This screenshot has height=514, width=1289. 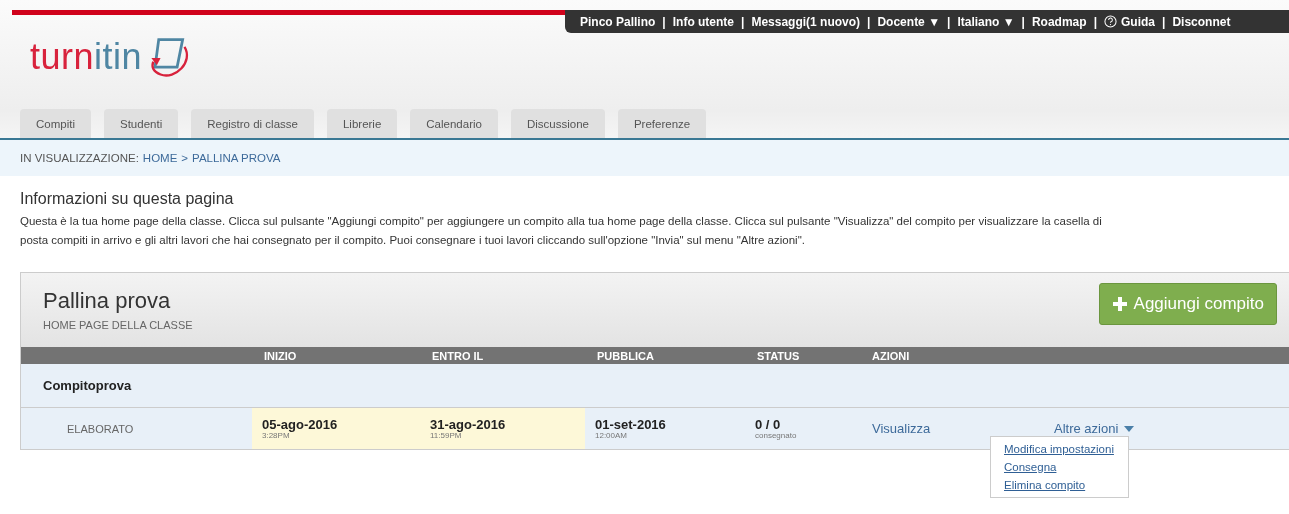 What do you see at coordinates (252, 123) in the screenshot?
I see `tab: Registro di classe` at bounding box center [252, 123].